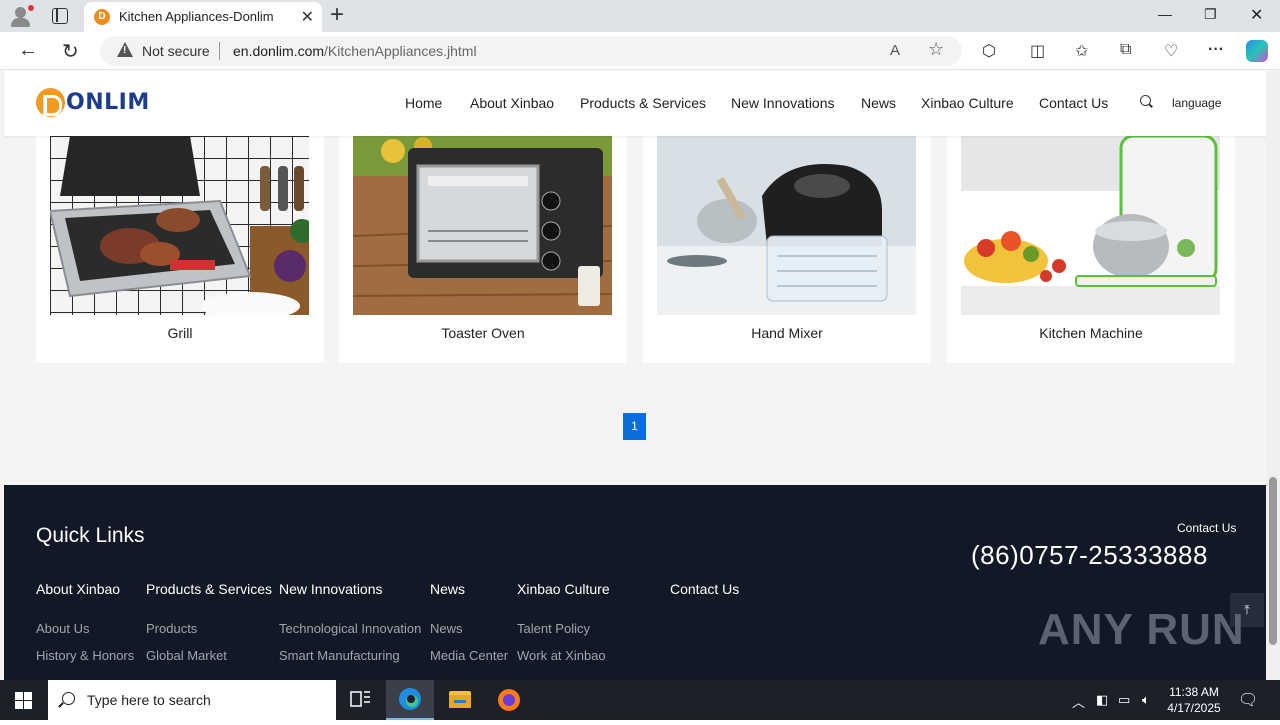  Describe the element at coordinates (1073, 103) in the screenshot. I see `nav-contact-us: Contact Us` at that location.